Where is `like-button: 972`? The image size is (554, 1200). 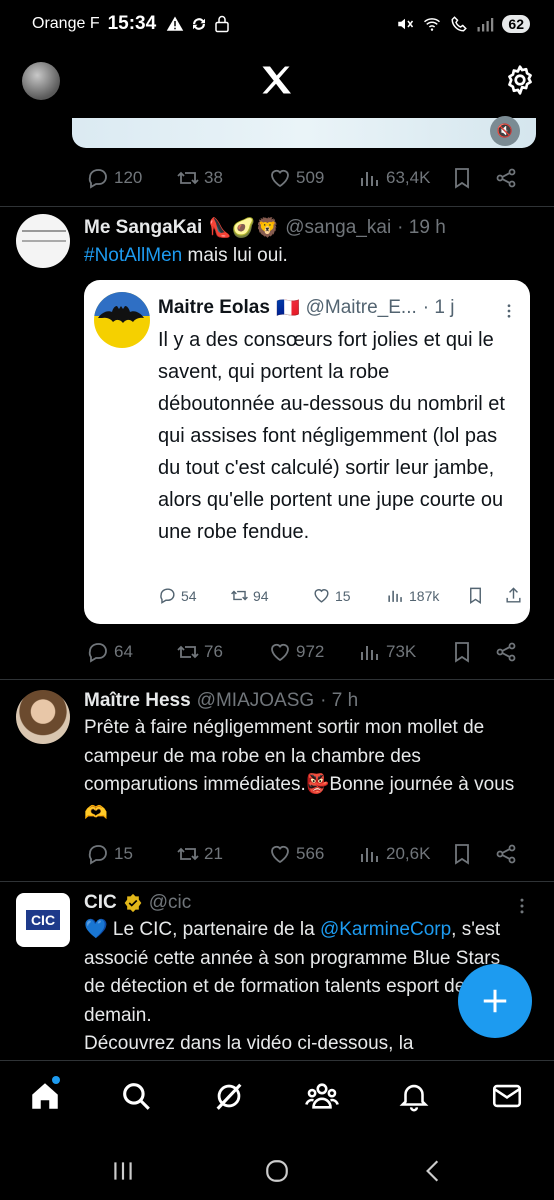
like-button: 972 is located at coordinates (313, 652).